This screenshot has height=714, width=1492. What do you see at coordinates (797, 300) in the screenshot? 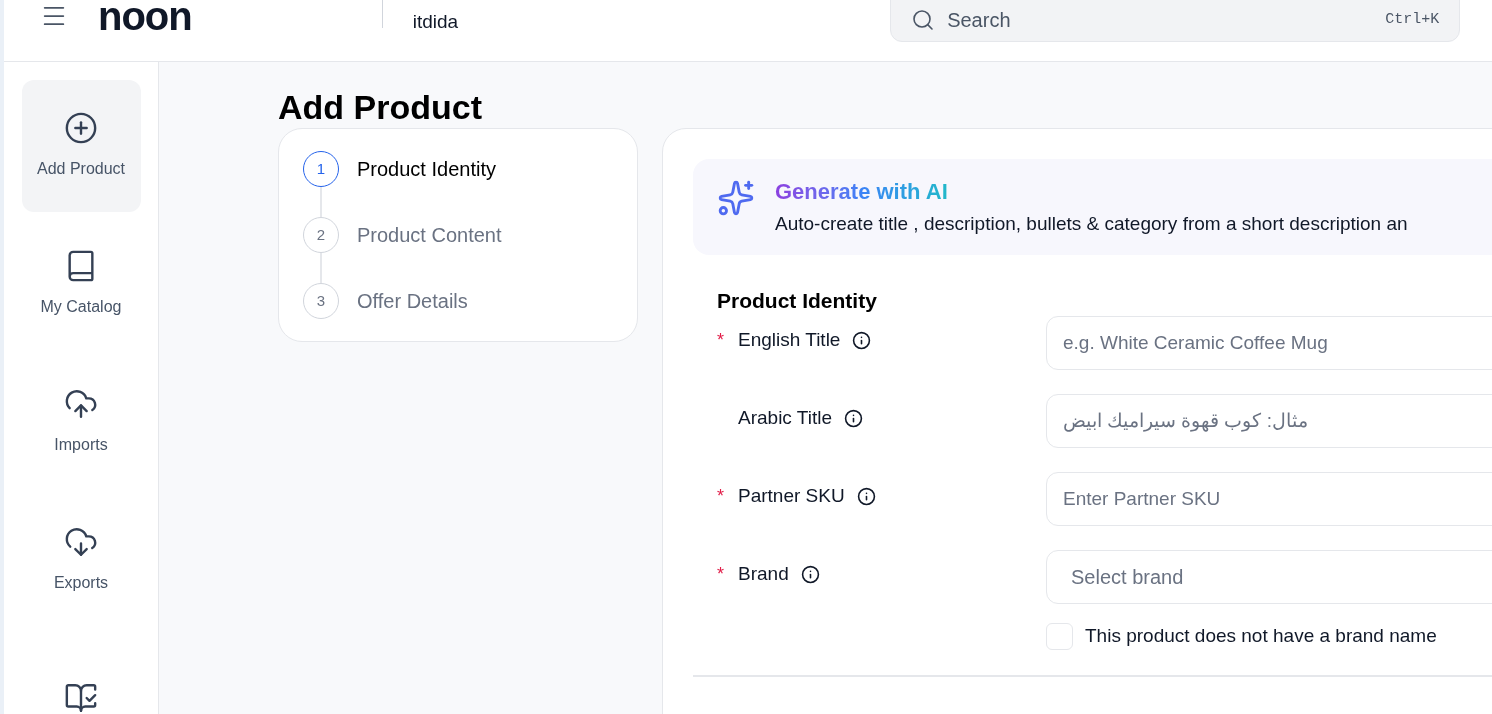
I see `section-title: Product Identity` at bounding box center [797, 300].